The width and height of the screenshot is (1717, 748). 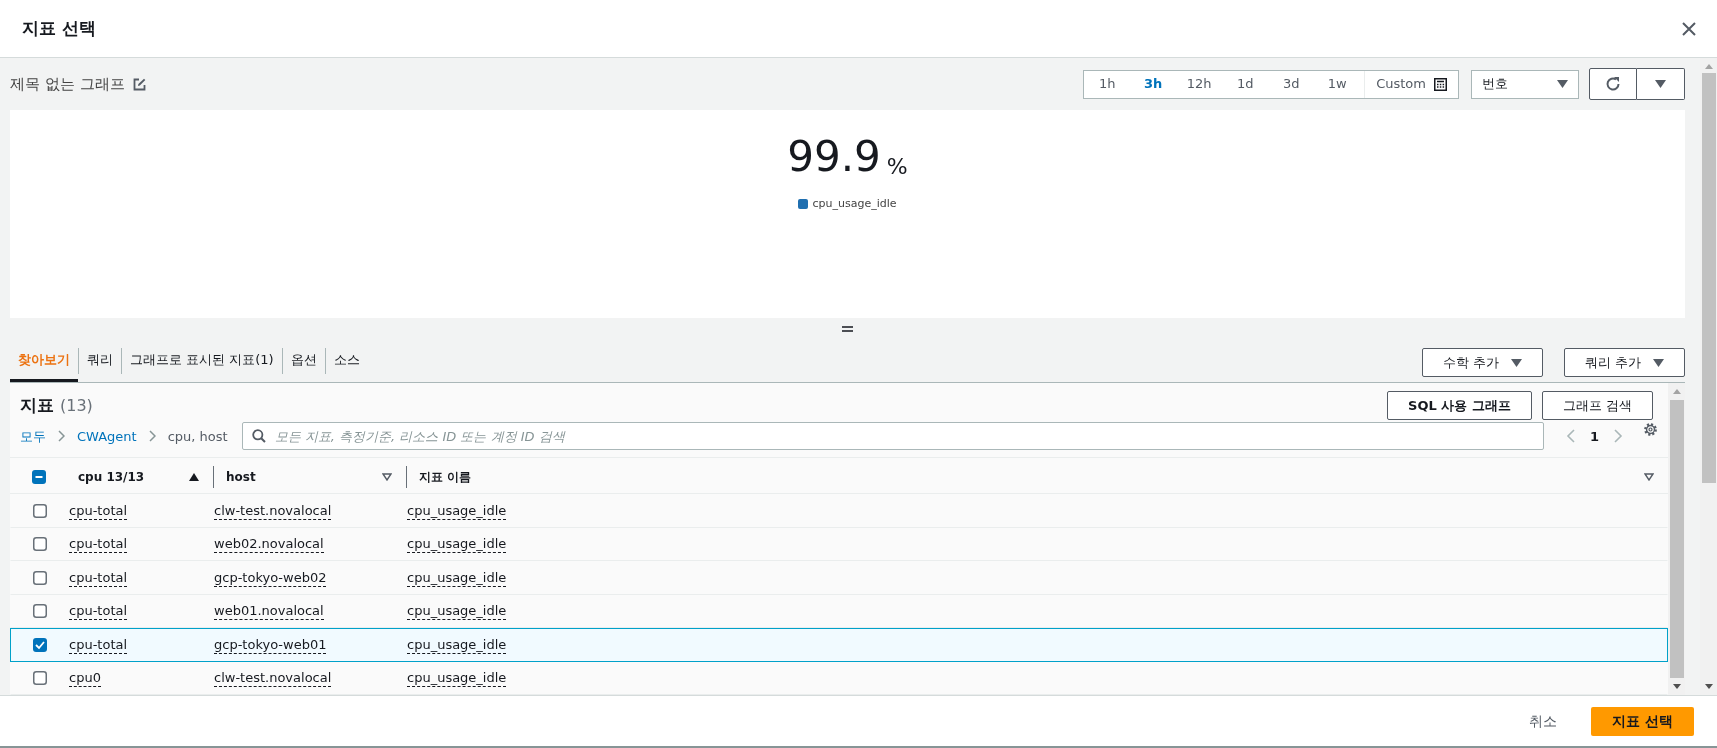 I want to click on breadcrumb-link: 모두, so click(x=33, y=436).